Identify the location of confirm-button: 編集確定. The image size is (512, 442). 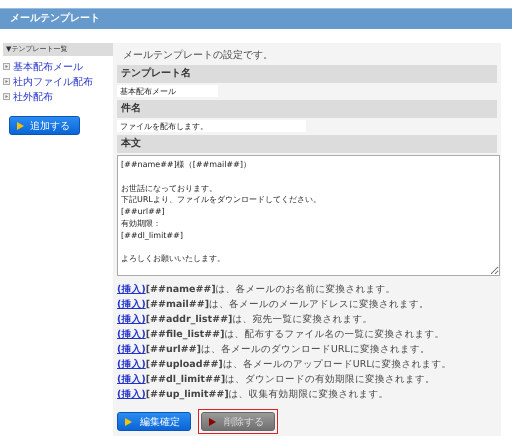
(154, 421).